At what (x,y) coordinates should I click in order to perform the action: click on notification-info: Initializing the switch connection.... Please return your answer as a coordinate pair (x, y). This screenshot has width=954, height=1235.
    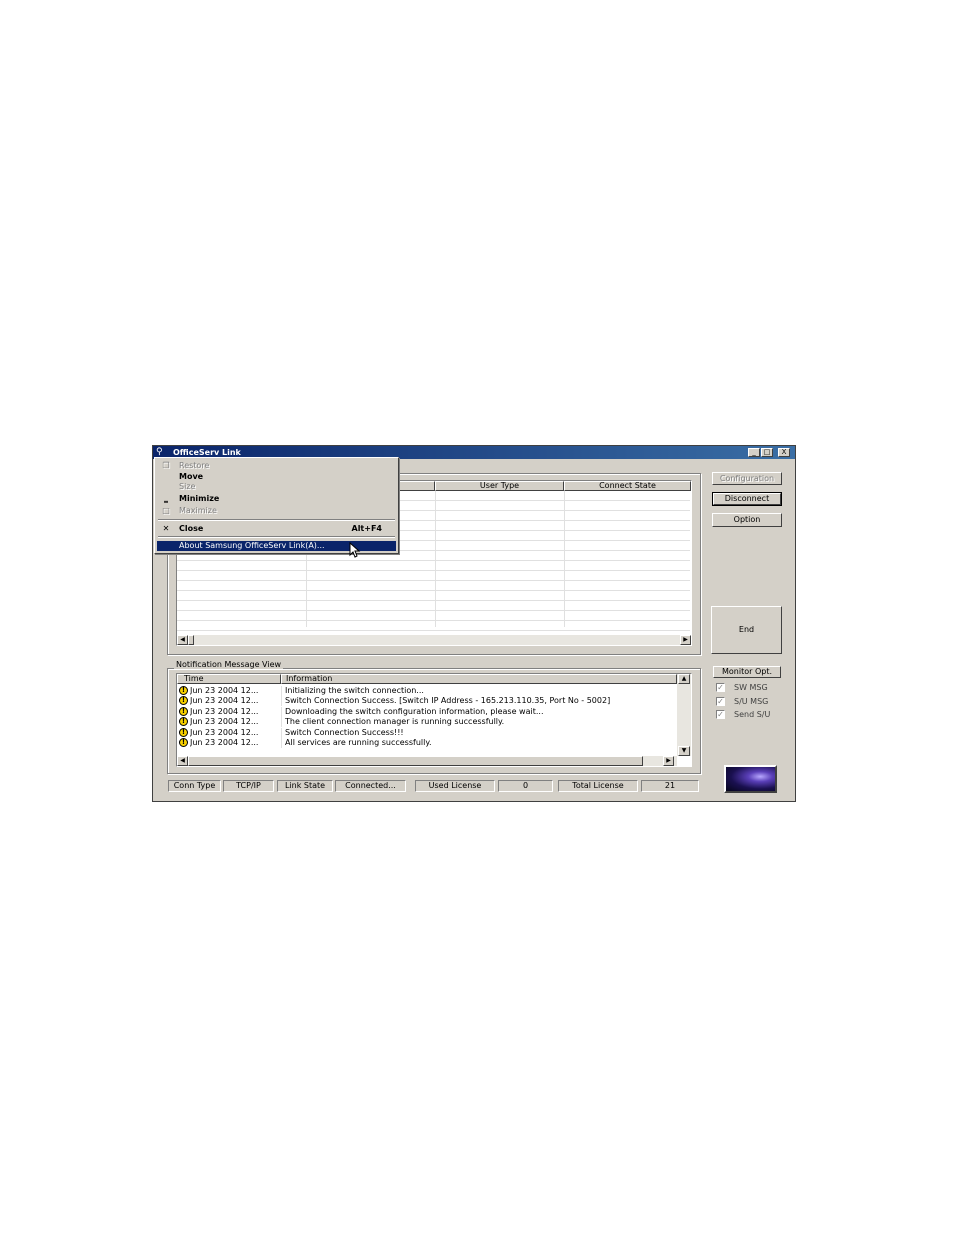
    Looking at the image, I should click on (354, 690).